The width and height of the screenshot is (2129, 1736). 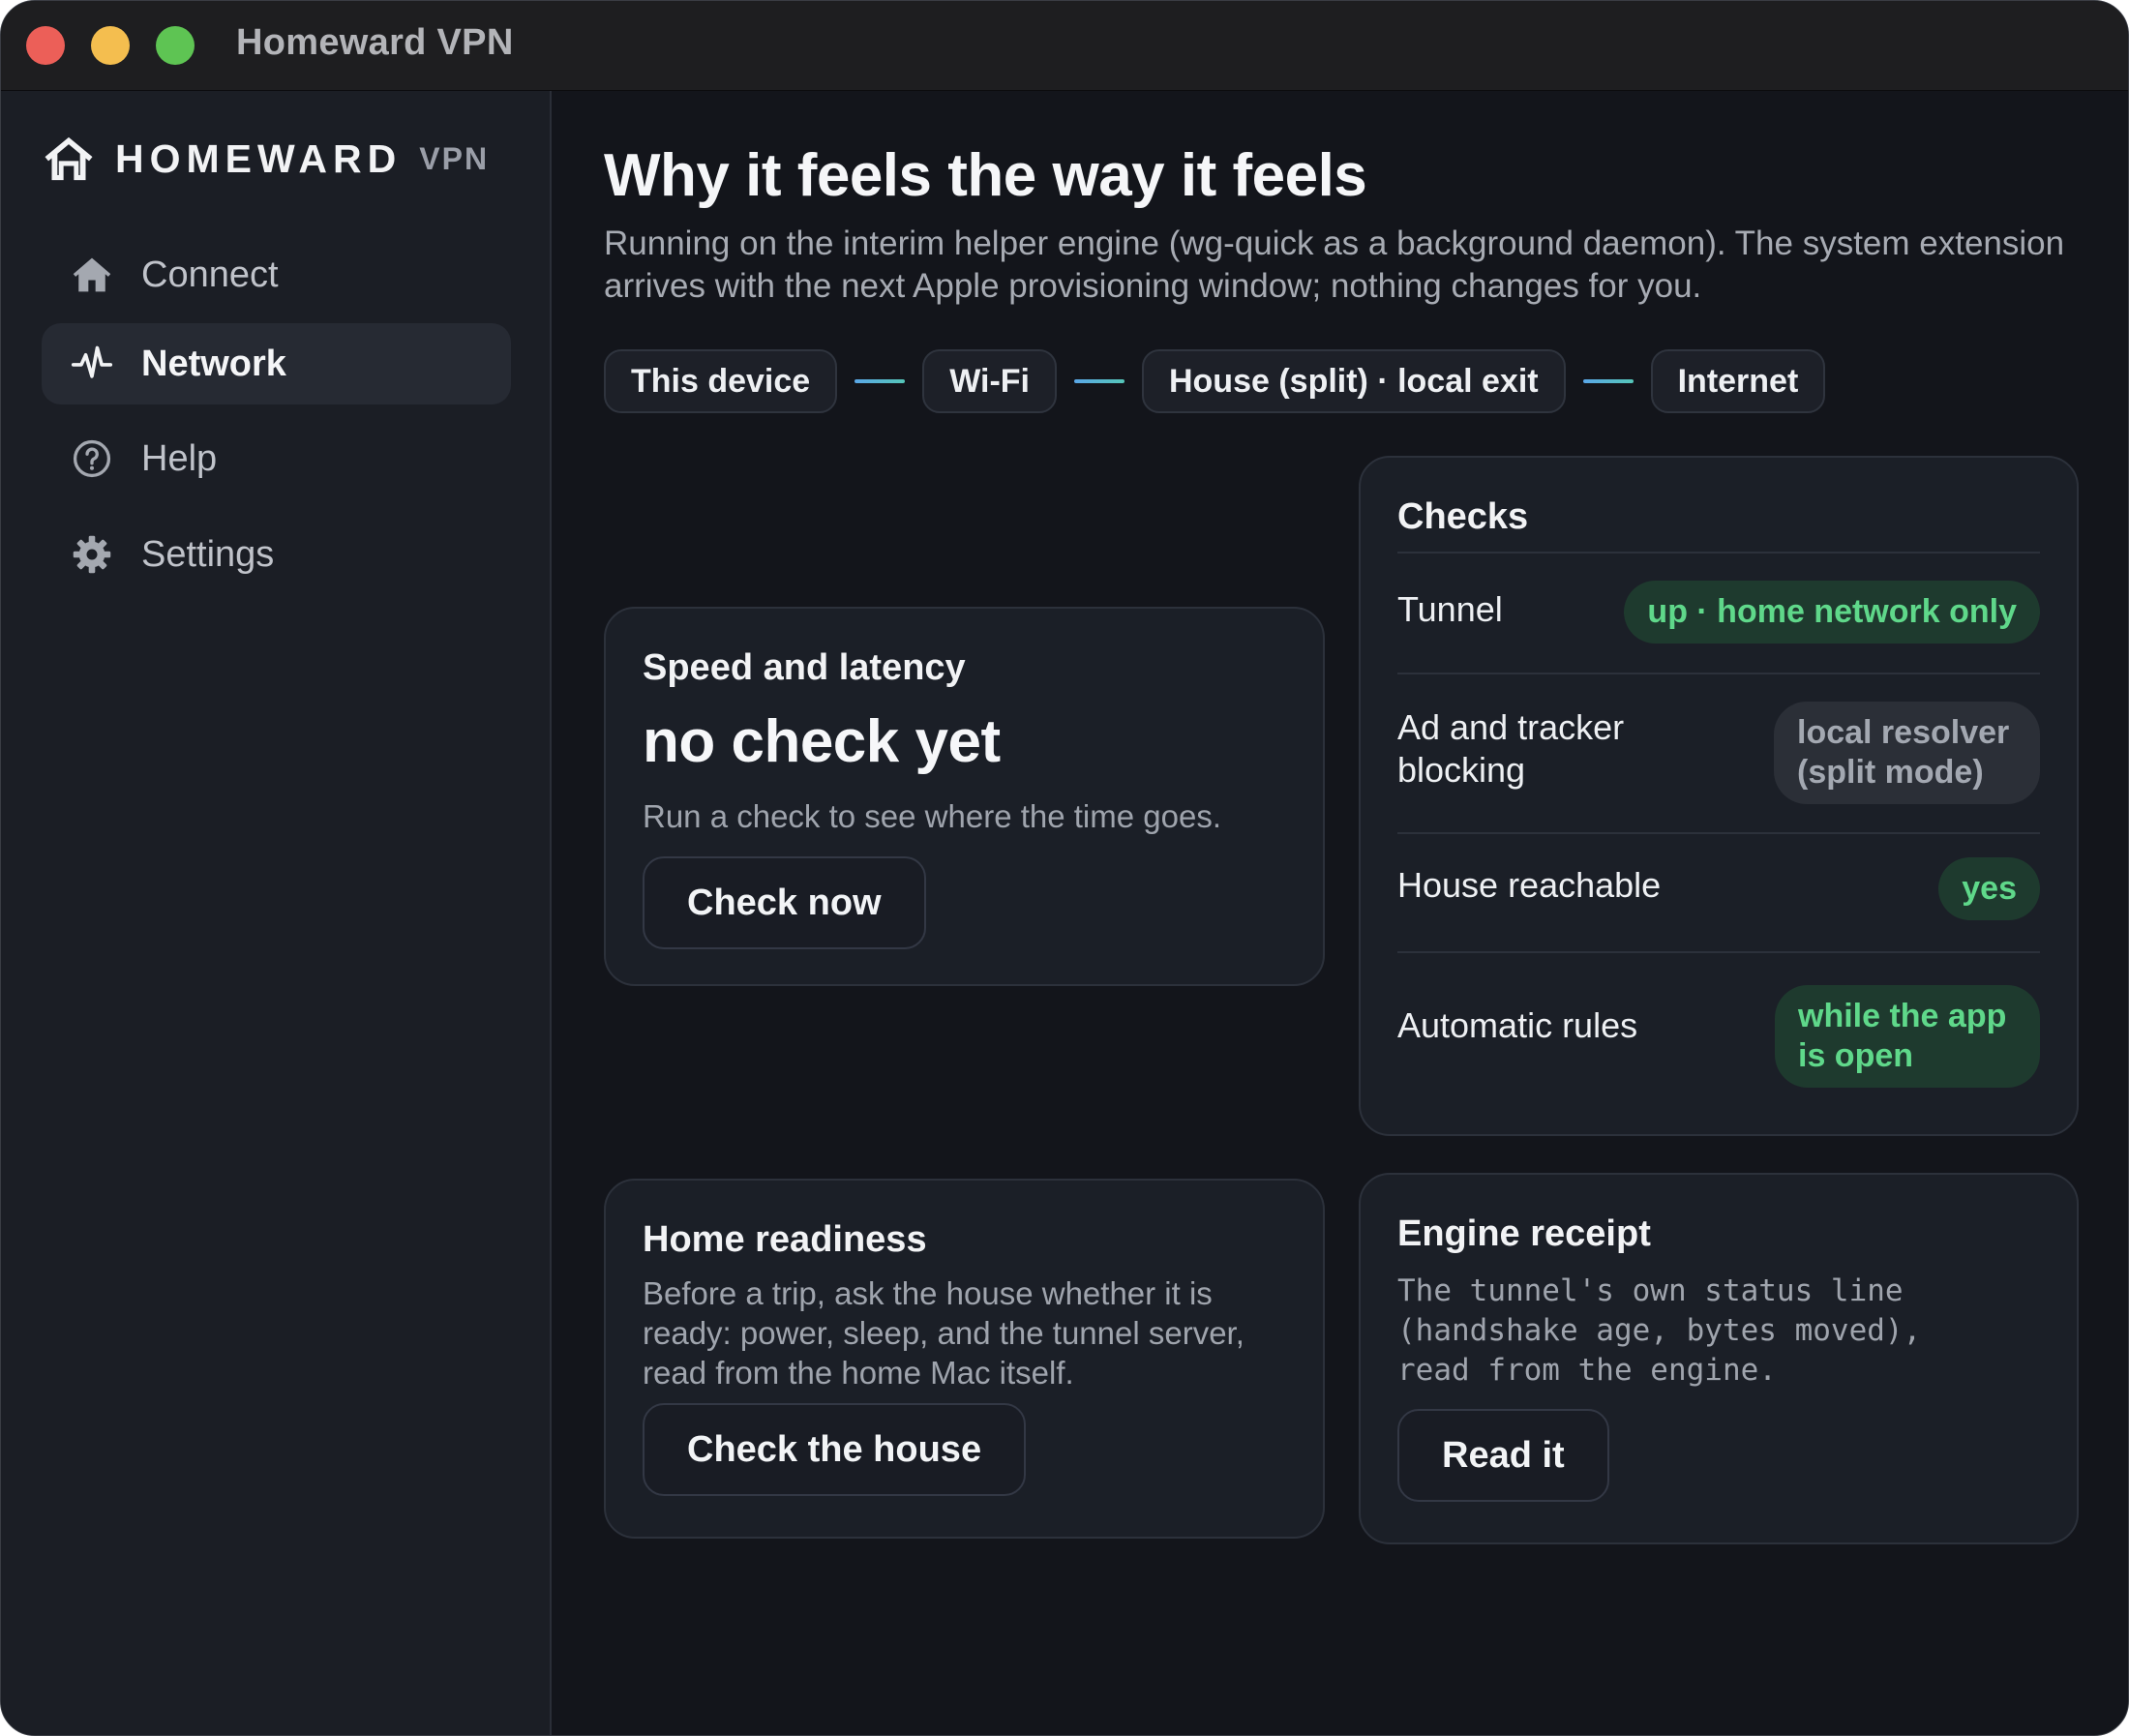 I want to click on path-node-house: House (split) · local exit, so click(x=1354, y=381).